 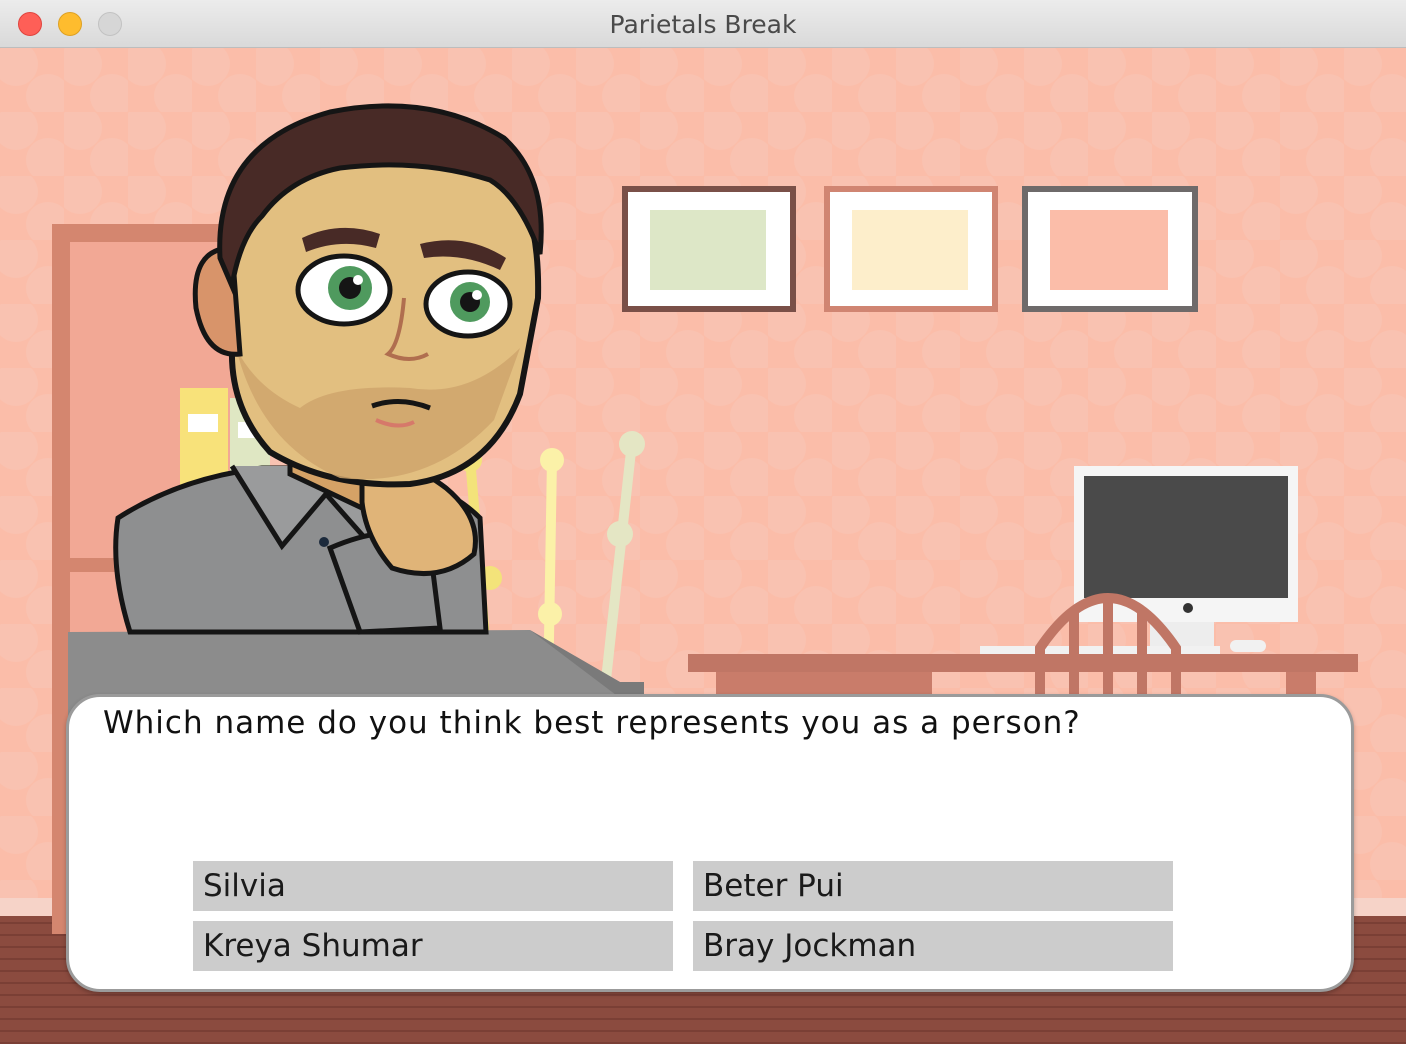 I want to click on window-title: Parietals Break, so click(x=703, y=24).